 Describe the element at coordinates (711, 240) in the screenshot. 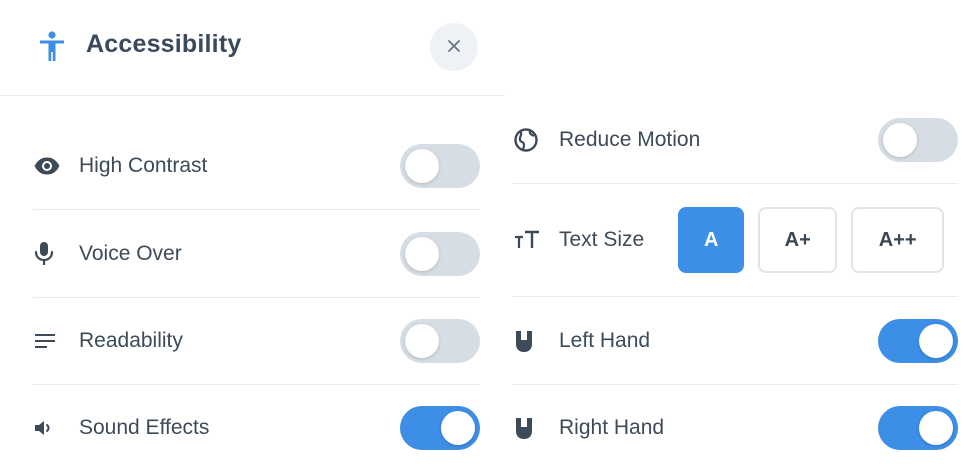

I see `text-size-a-button: A` at that location.